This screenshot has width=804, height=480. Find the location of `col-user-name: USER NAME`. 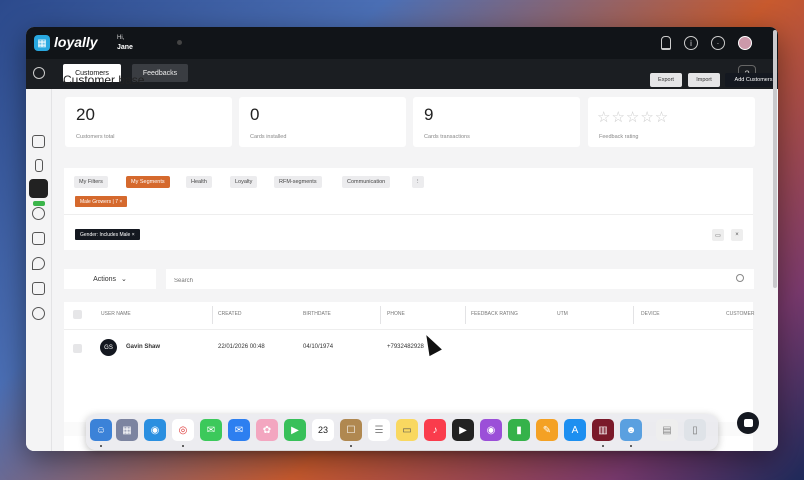

col-user-name: USER NAME is located at coordinates (116, 314).